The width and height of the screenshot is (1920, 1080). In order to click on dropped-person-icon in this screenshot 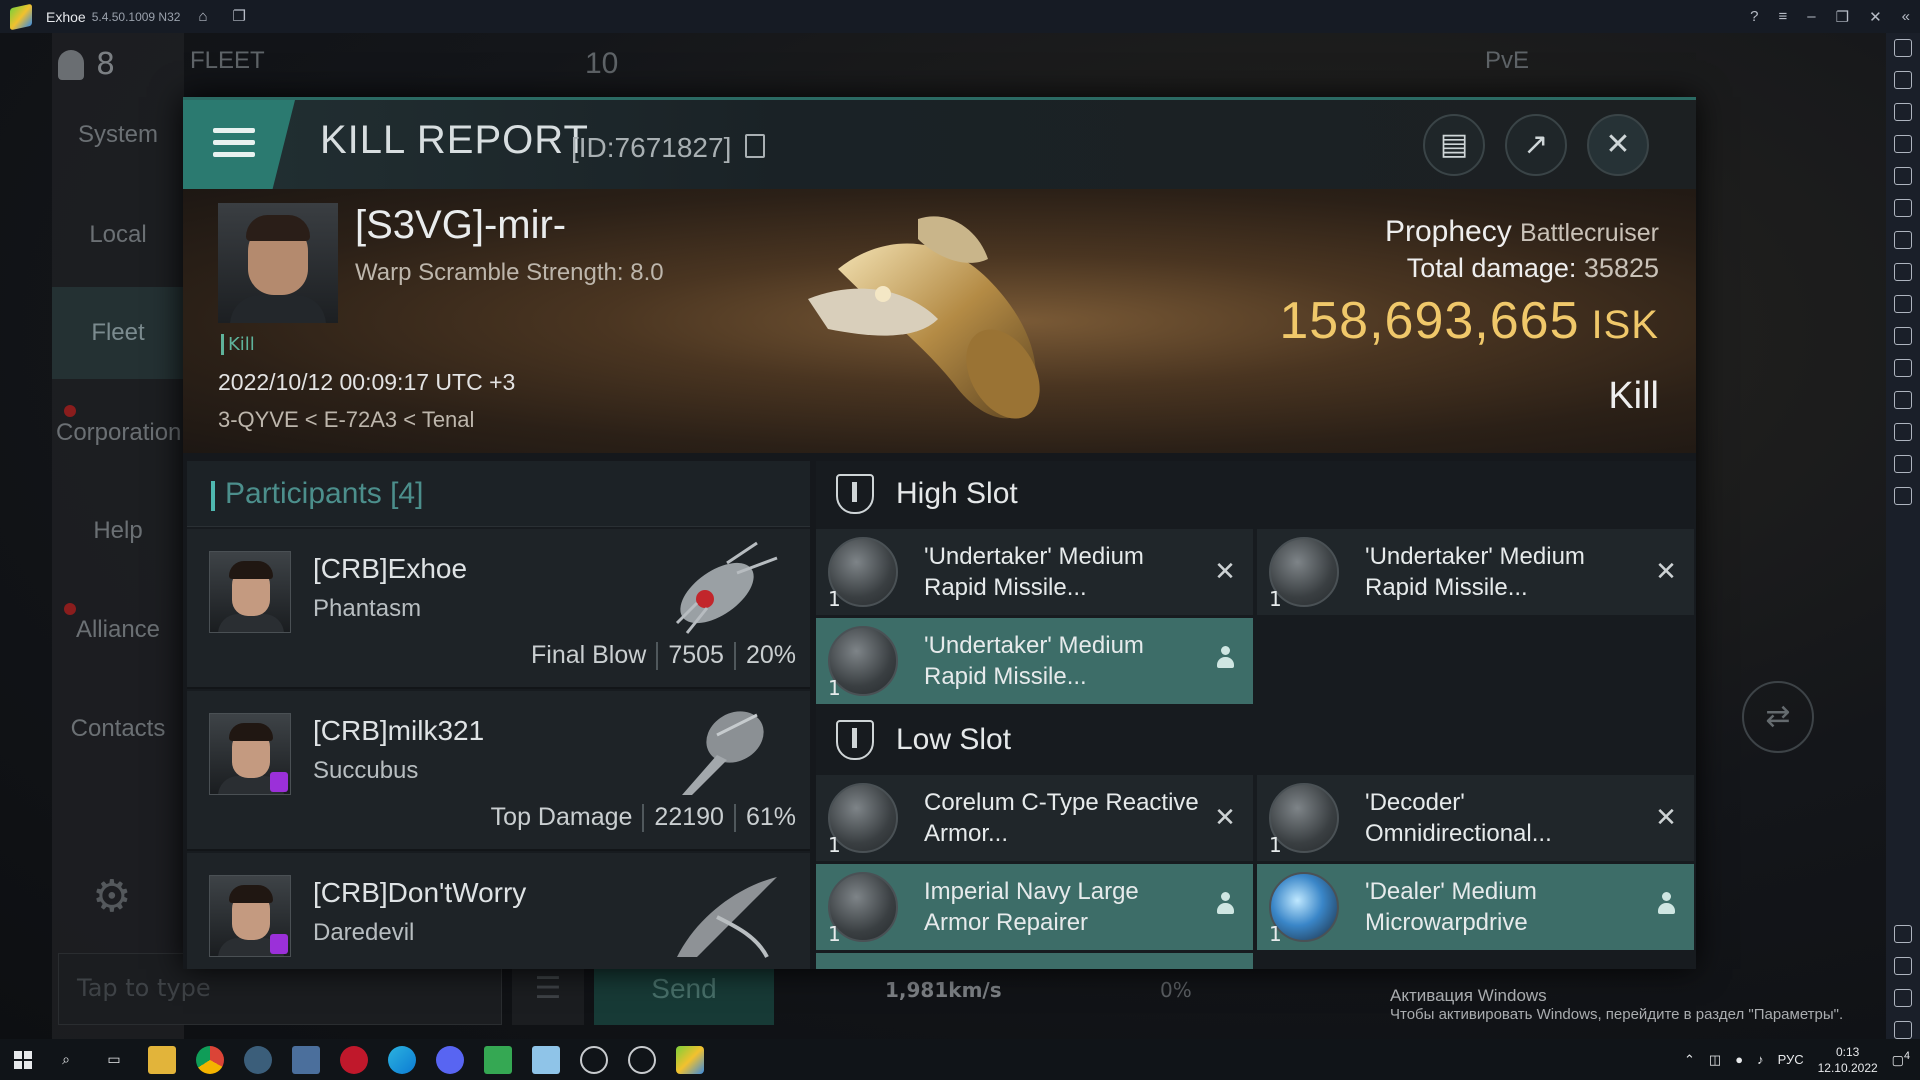, I will do `click(1225, 907)`.